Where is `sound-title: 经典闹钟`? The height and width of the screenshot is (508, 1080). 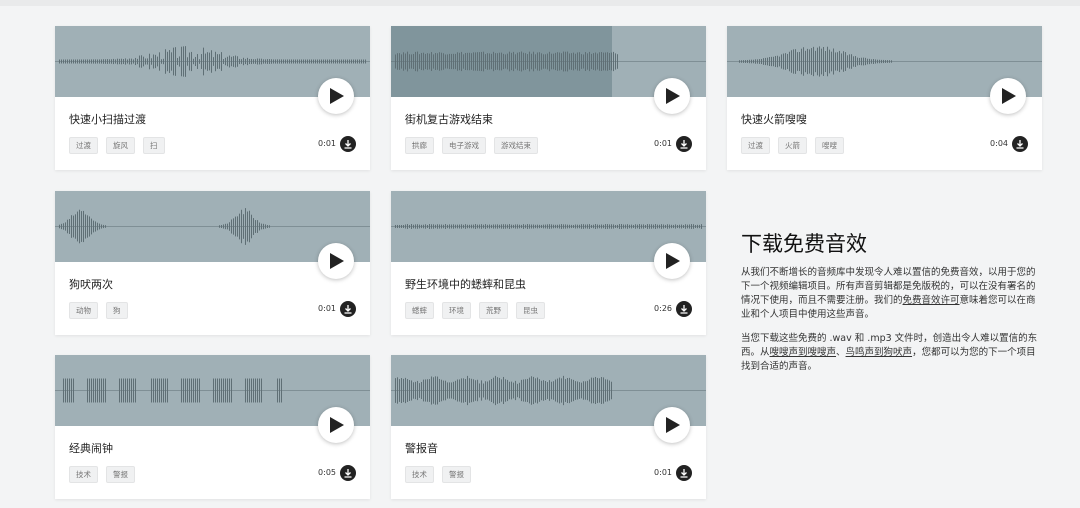 sound-title: 经典闹钟 is located at coordinates (91, 448).